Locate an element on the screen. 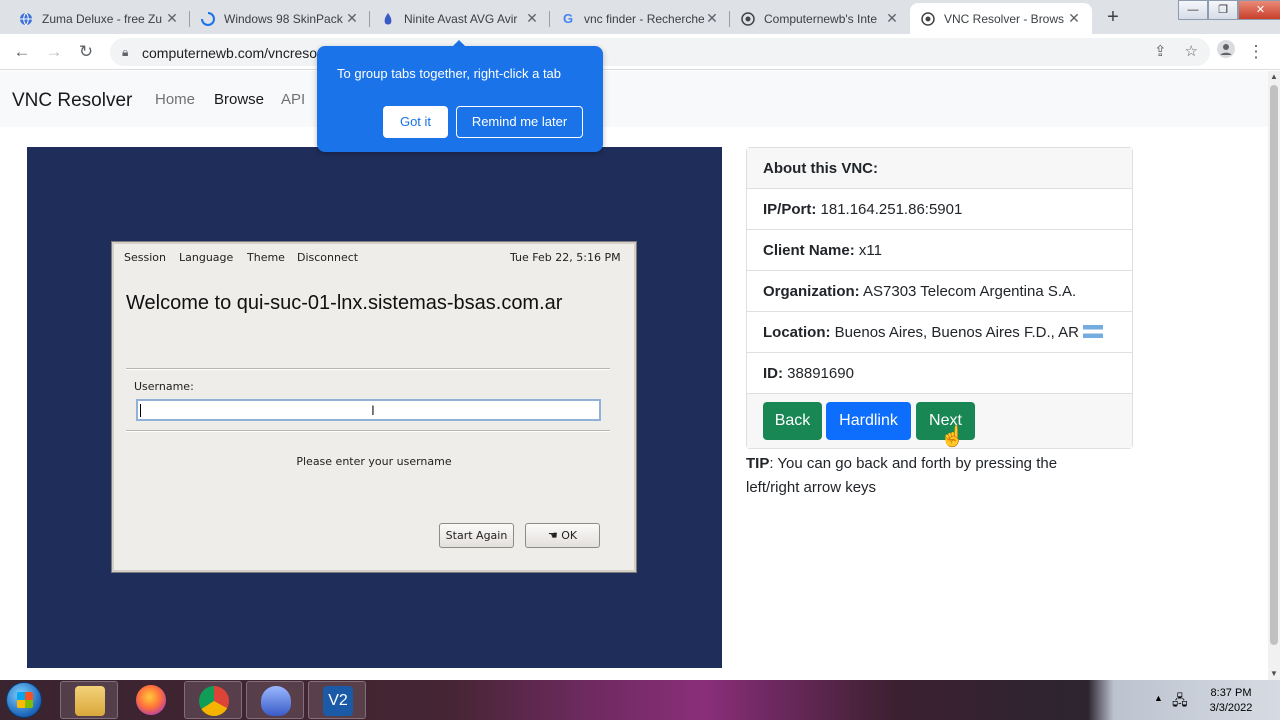 The image size is (1280, 720). ok-hand-icon: ☚ is located at coordinates (552, 535).